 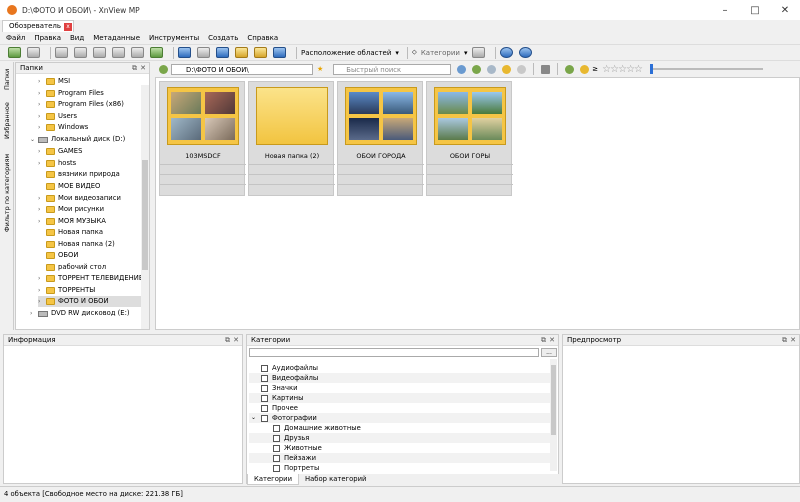 What do you see at coordinates (137, 52) in the screenshot?
I see `move-icon` at bounding box center [137, 52].